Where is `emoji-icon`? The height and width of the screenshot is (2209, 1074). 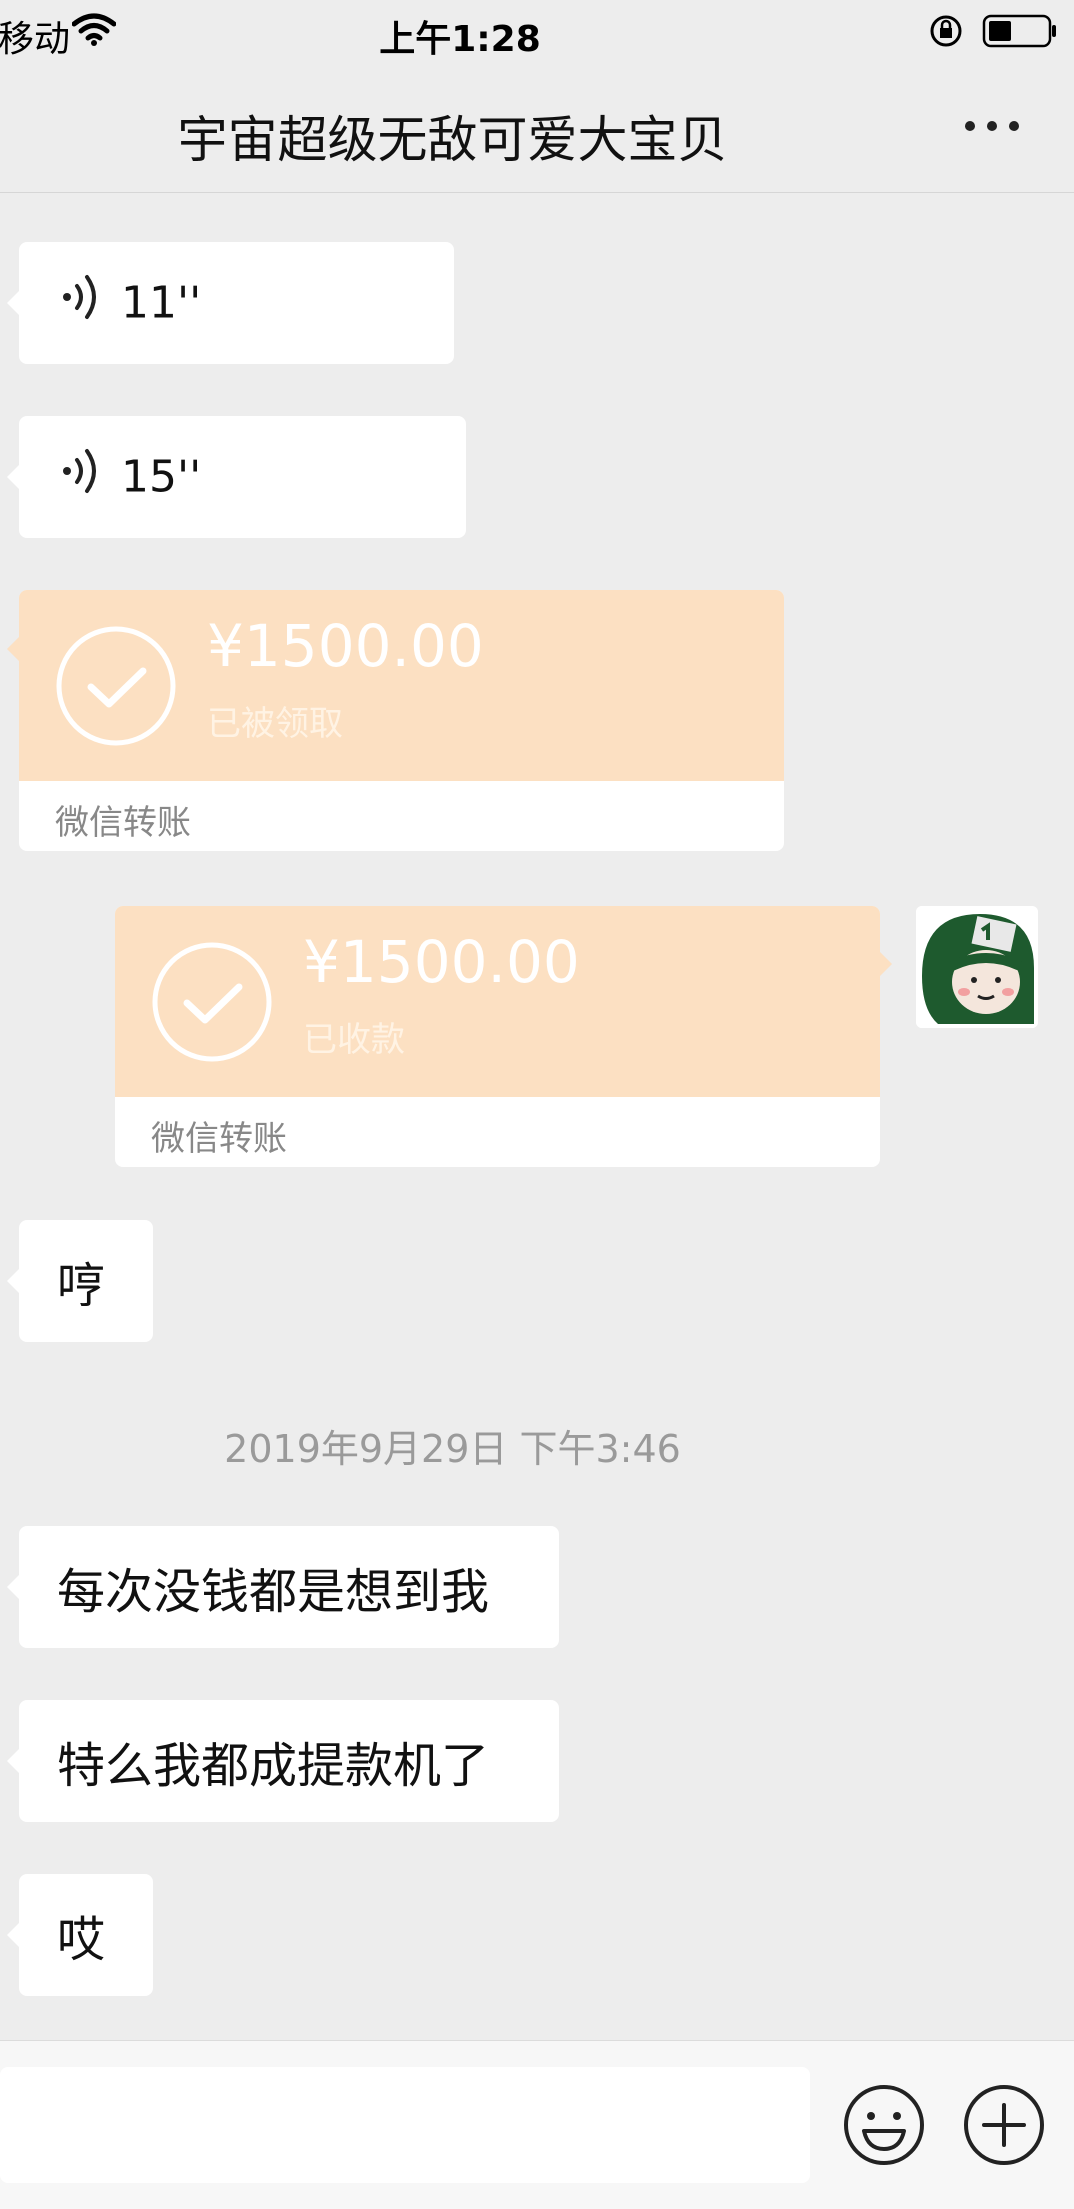
emoji-icon is located at coordinates (884, 2127).